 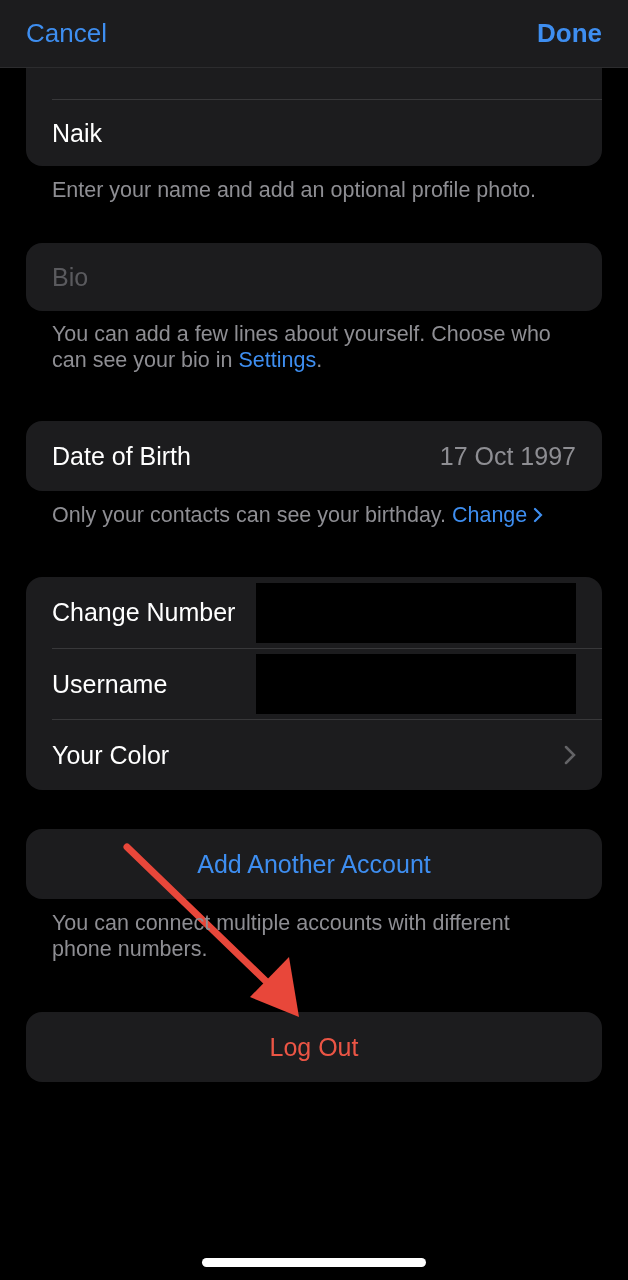 I want to click on done-button: Done, so click(x=569, y=33).